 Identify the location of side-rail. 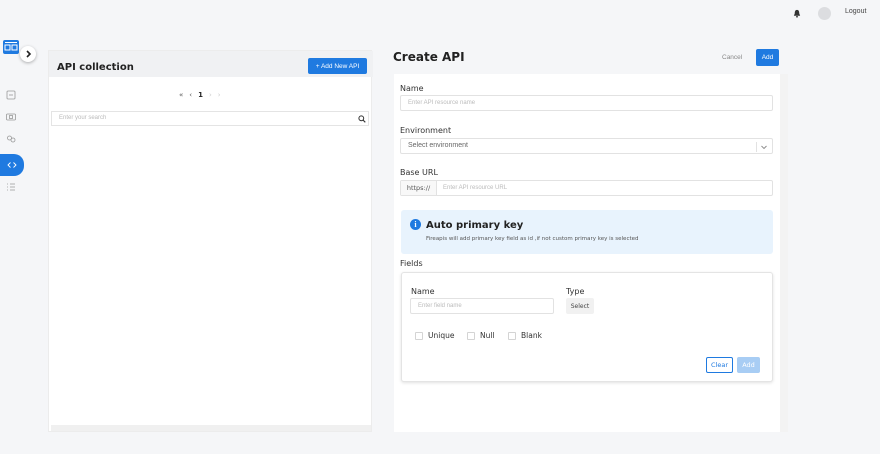
(18, 240).